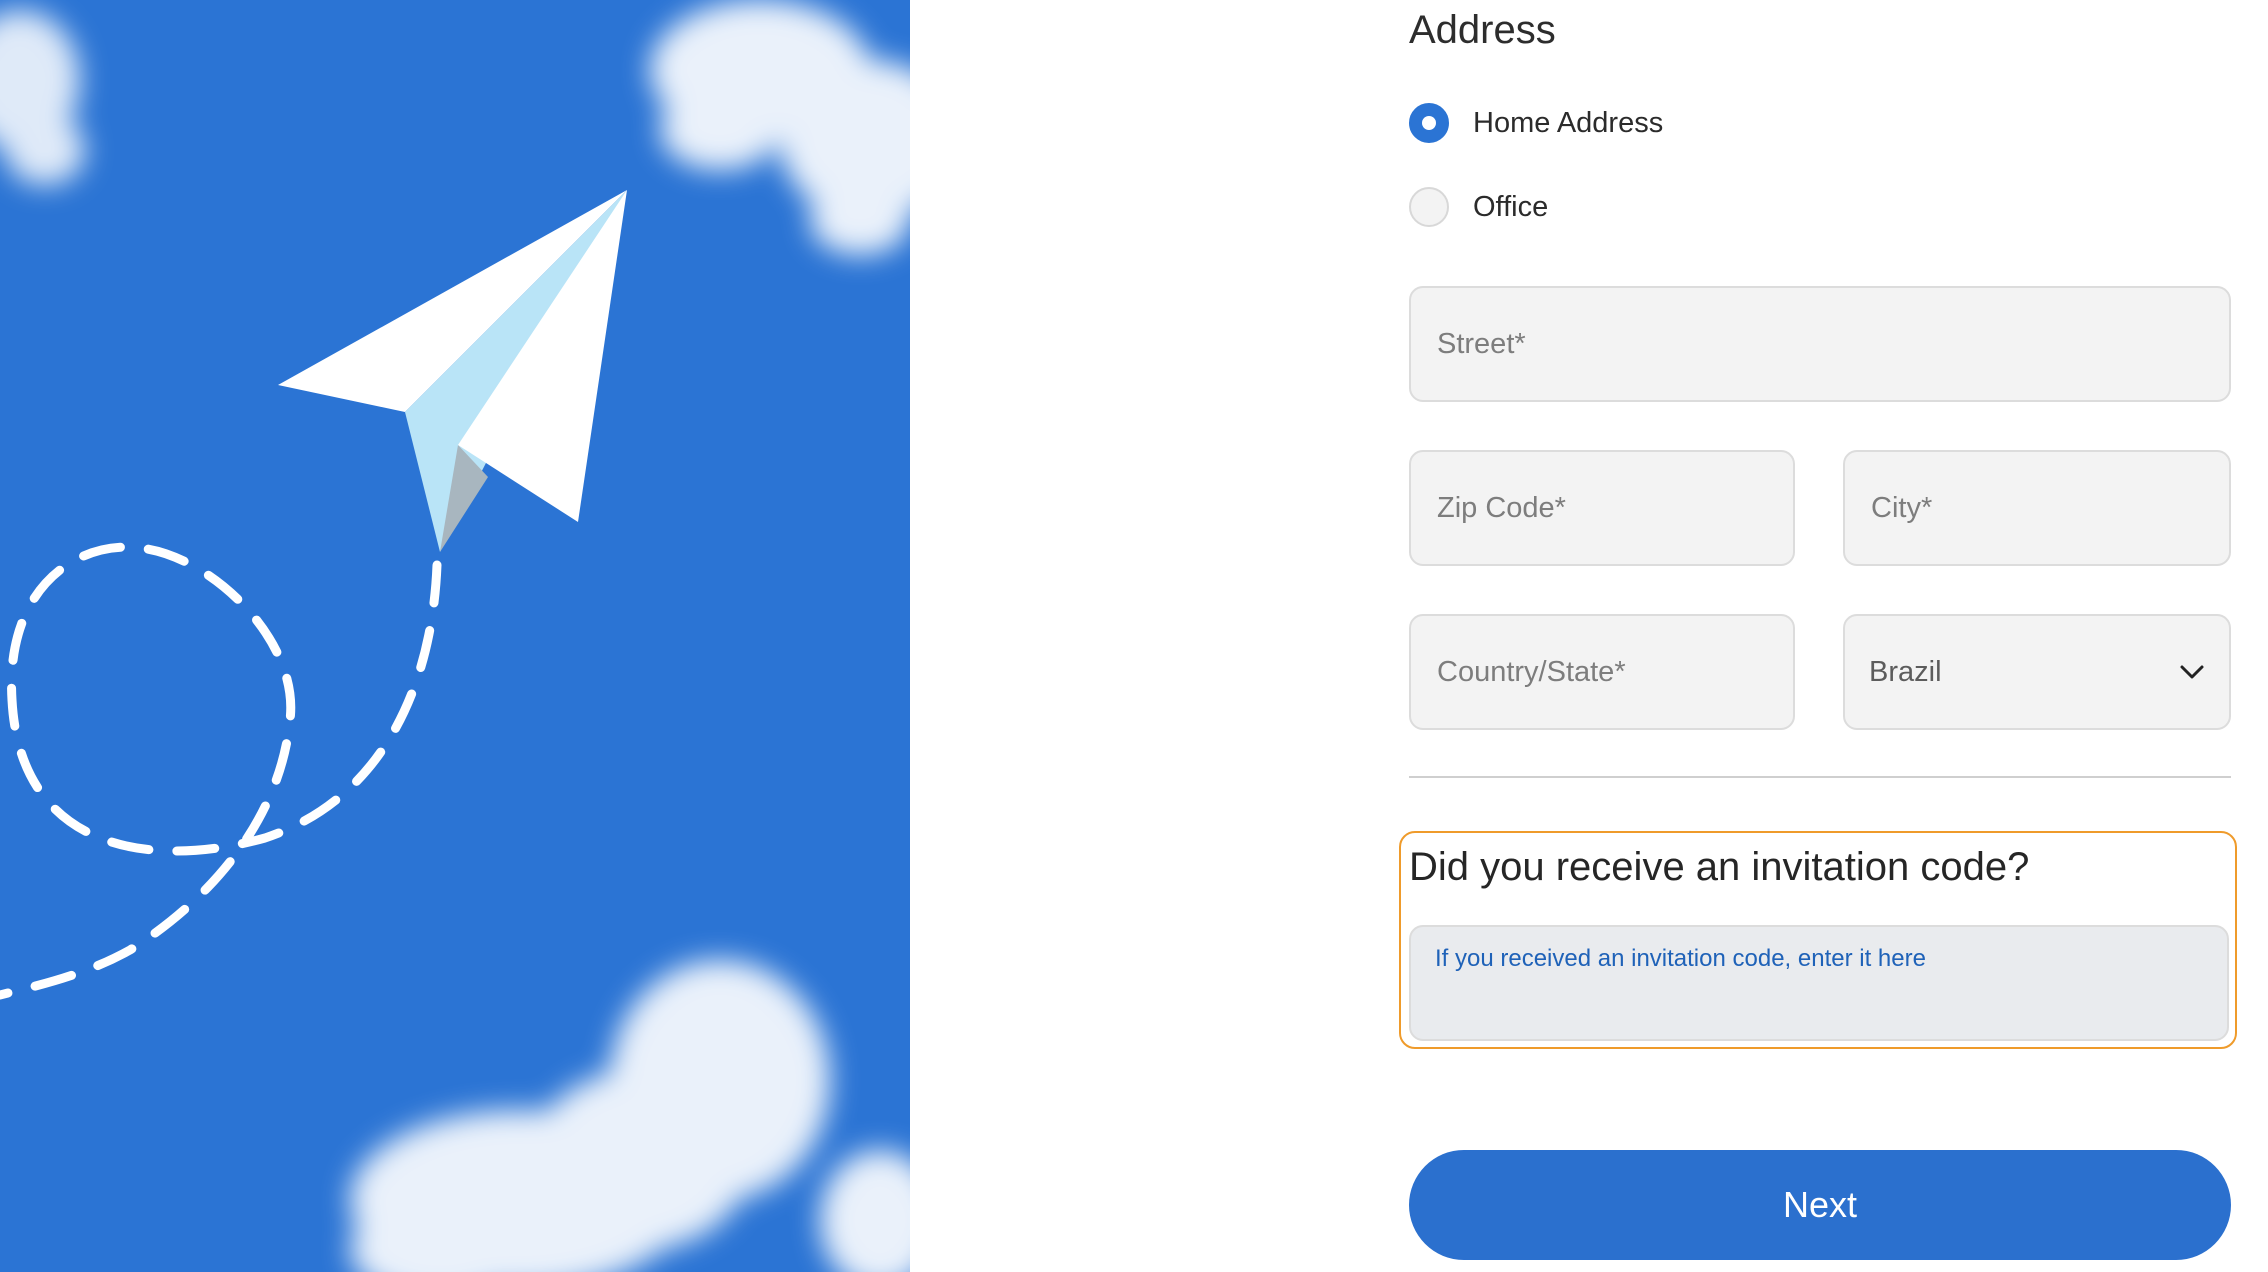  I want to click on country-state-input, so click(1602, 672).